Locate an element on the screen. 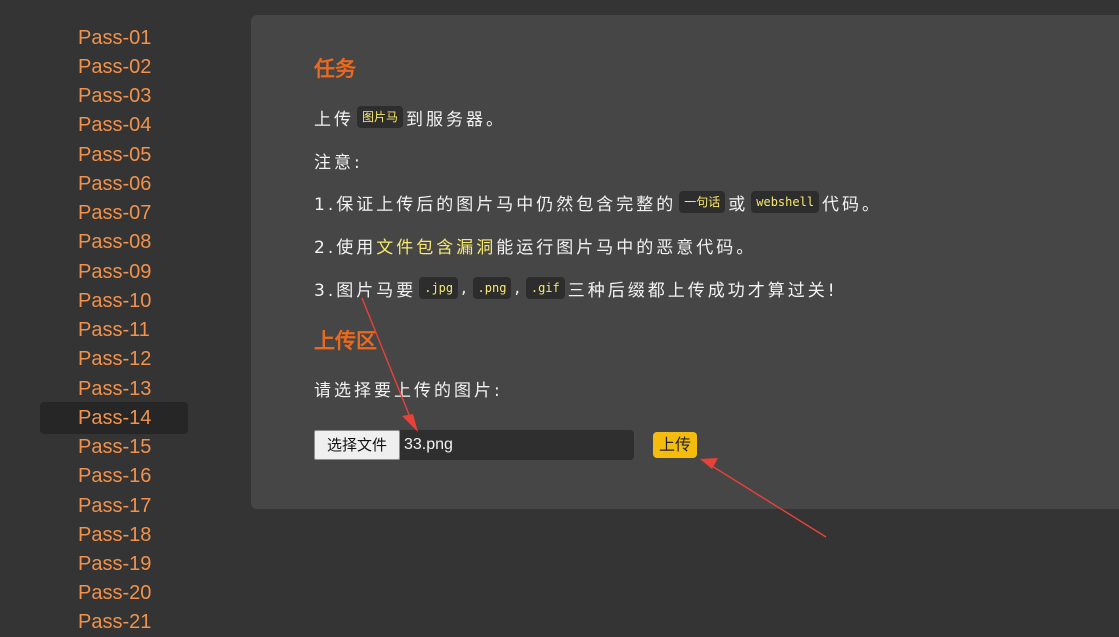 Image resolution: width=1119 pixels, height=637 pixels. upload-prompt: 请选择要上传的图片: is located at coordinates (408, 390).